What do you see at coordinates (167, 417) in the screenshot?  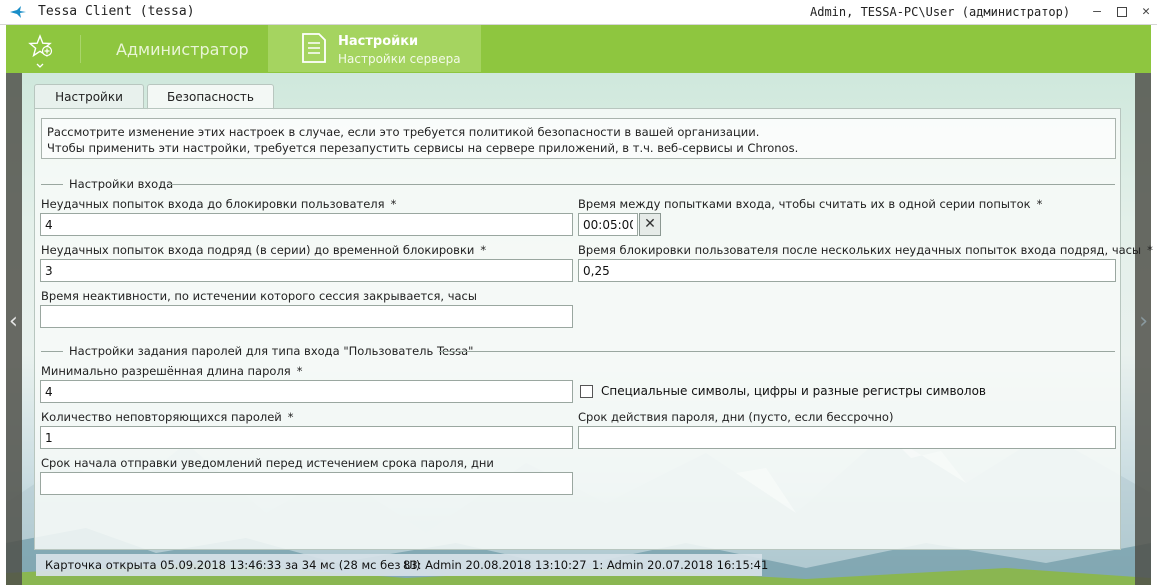 I see `unique-passwords-label: Количество неповторяющихся паролей *` at bounding box center [167, 417].